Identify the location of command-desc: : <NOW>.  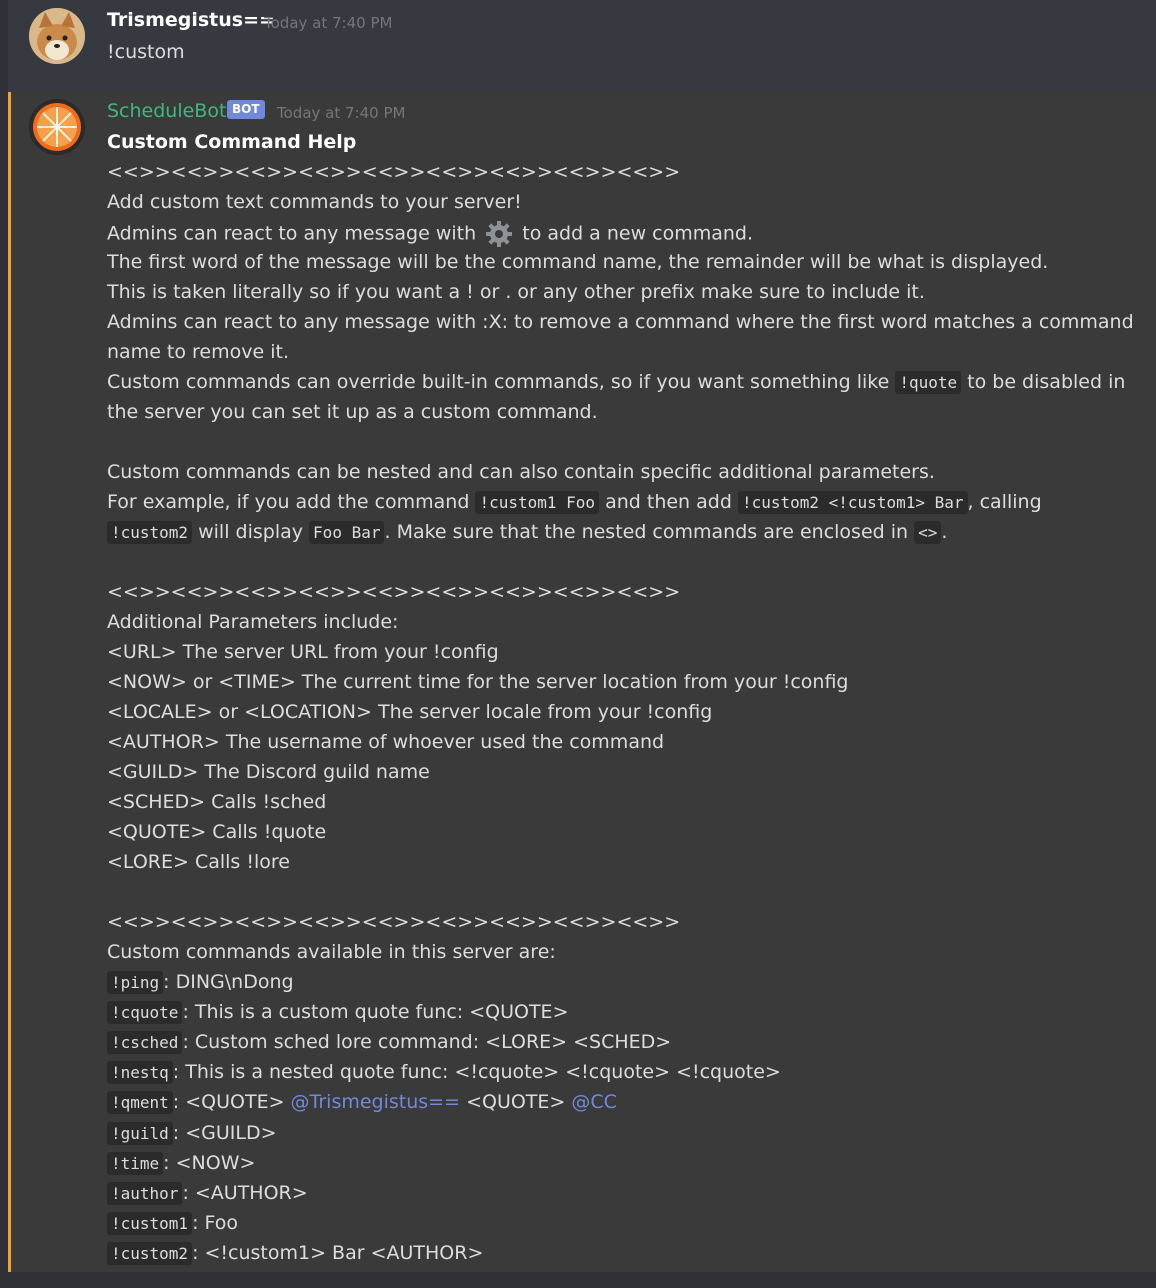
(209, 1163).